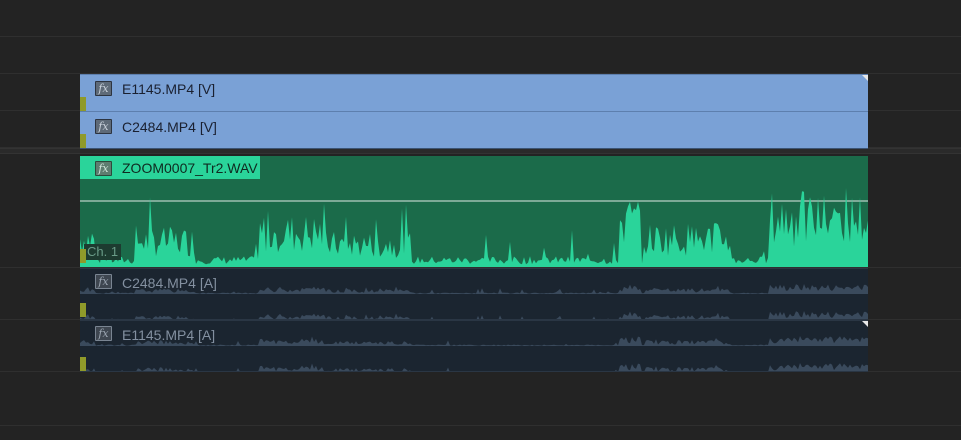 The image size is (961, 440). I want to click on audio-clip-c2484: fx C2484.MP4 [A], so click(474, 294).